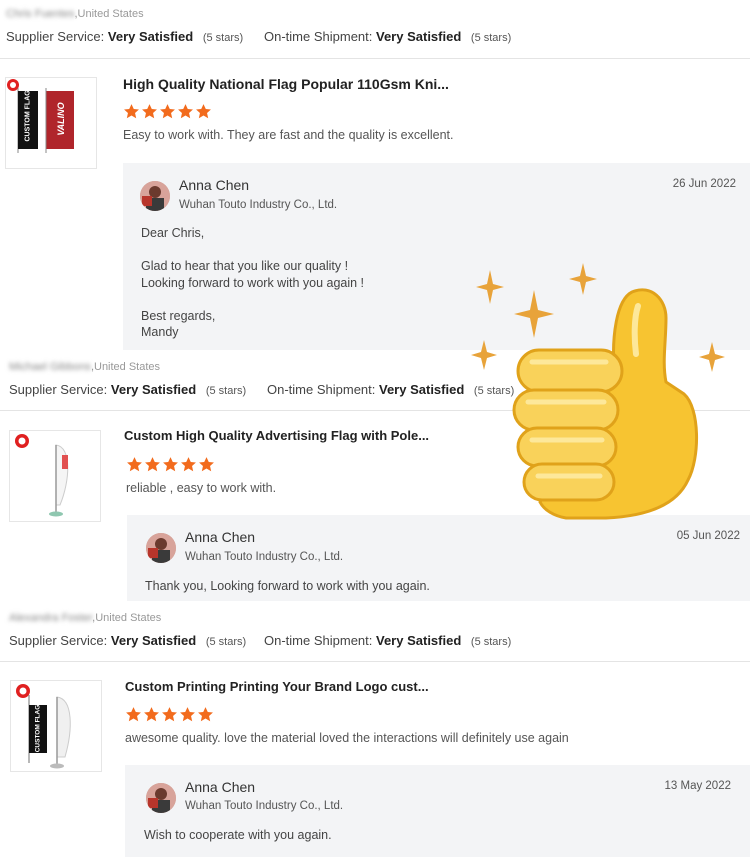 This screenshot has height=866, width=750. Describe the element at coordinates (708, 536) in the screenshot. I see `reply-date: 05 Jun 2022` at that location.